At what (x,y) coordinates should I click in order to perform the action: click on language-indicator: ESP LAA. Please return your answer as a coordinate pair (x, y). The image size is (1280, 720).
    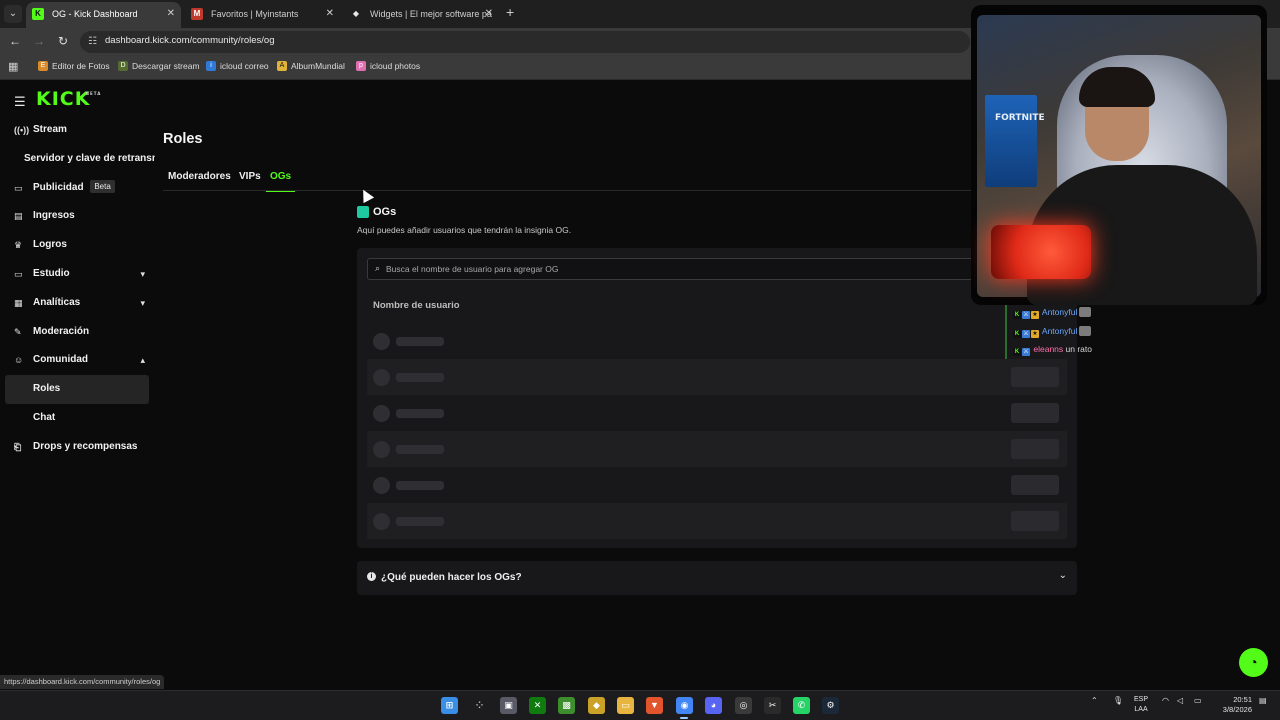
    Looking at the image, I should click on (1141, 705).